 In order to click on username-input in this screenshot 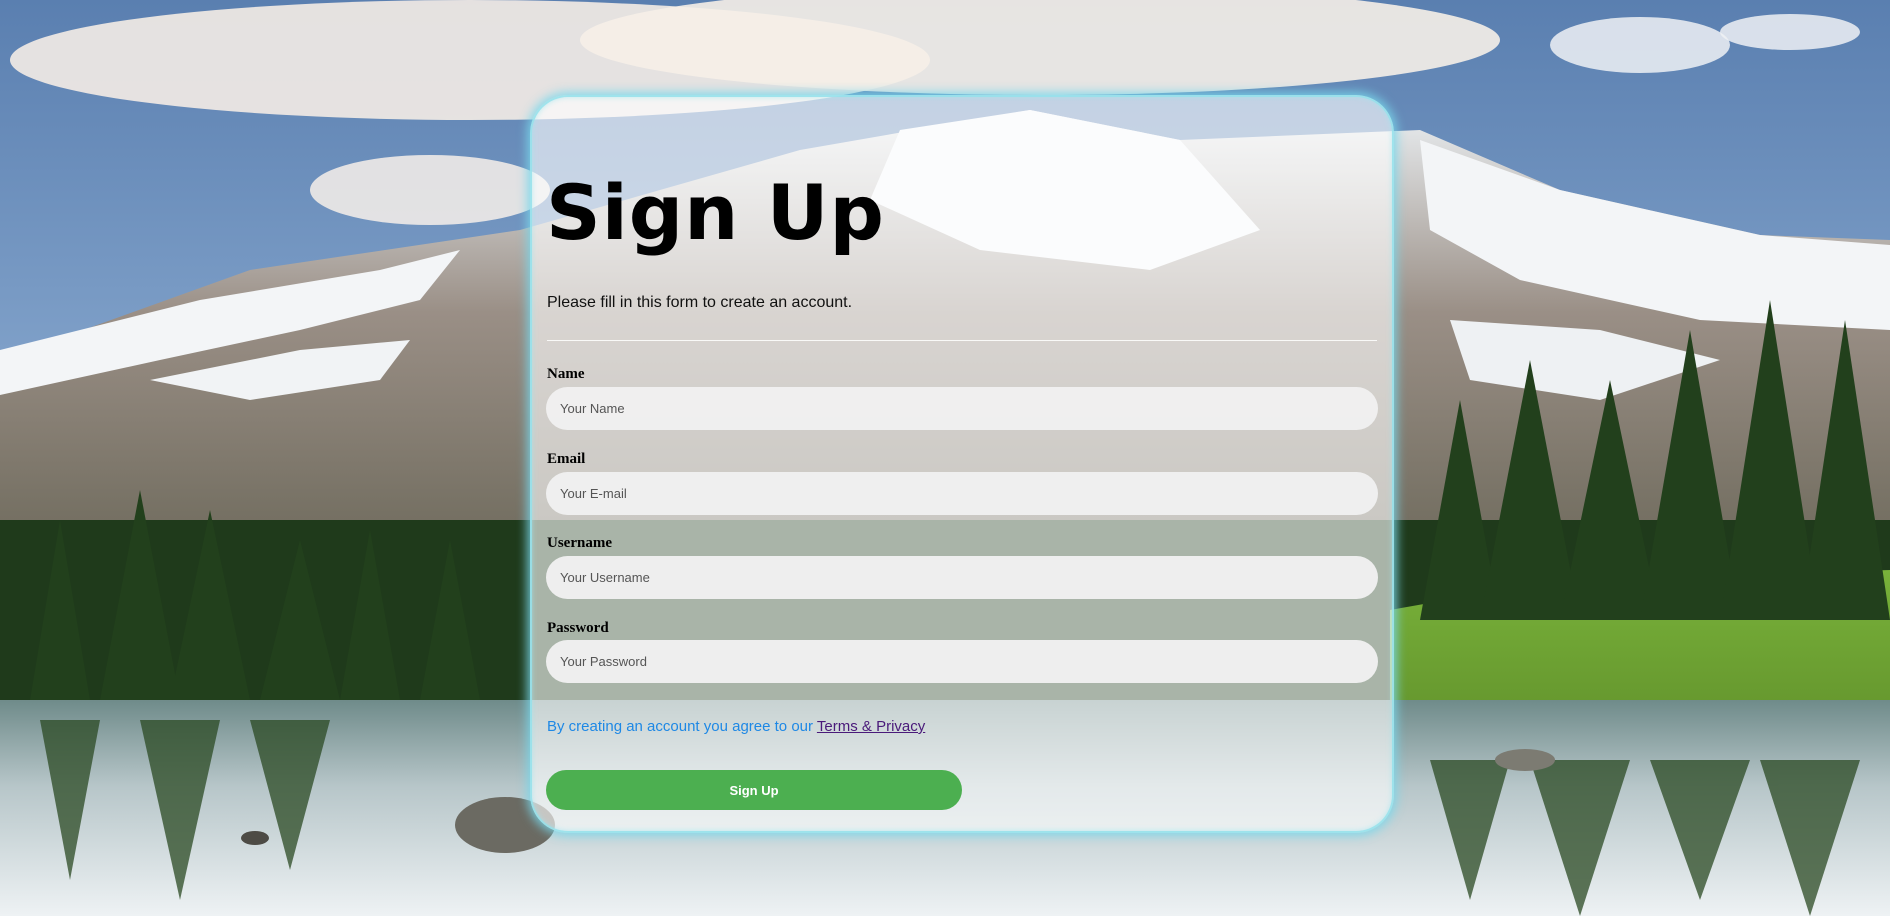, I will do `click(962, 577)`.